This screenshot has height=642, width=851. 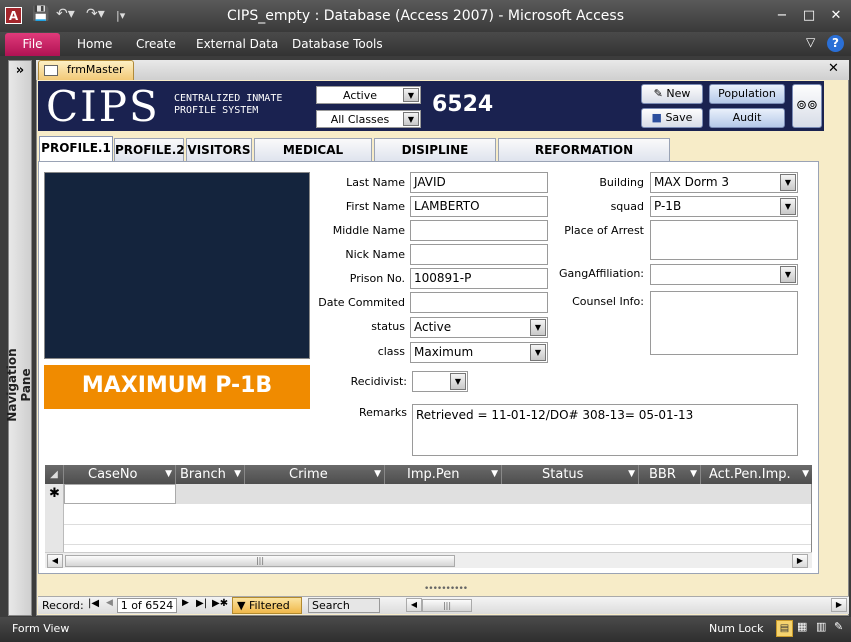 What do you see at coordinates (809, 16) in the screenshot?
I see `maximize-button: □` at bounding box center [809, 16].